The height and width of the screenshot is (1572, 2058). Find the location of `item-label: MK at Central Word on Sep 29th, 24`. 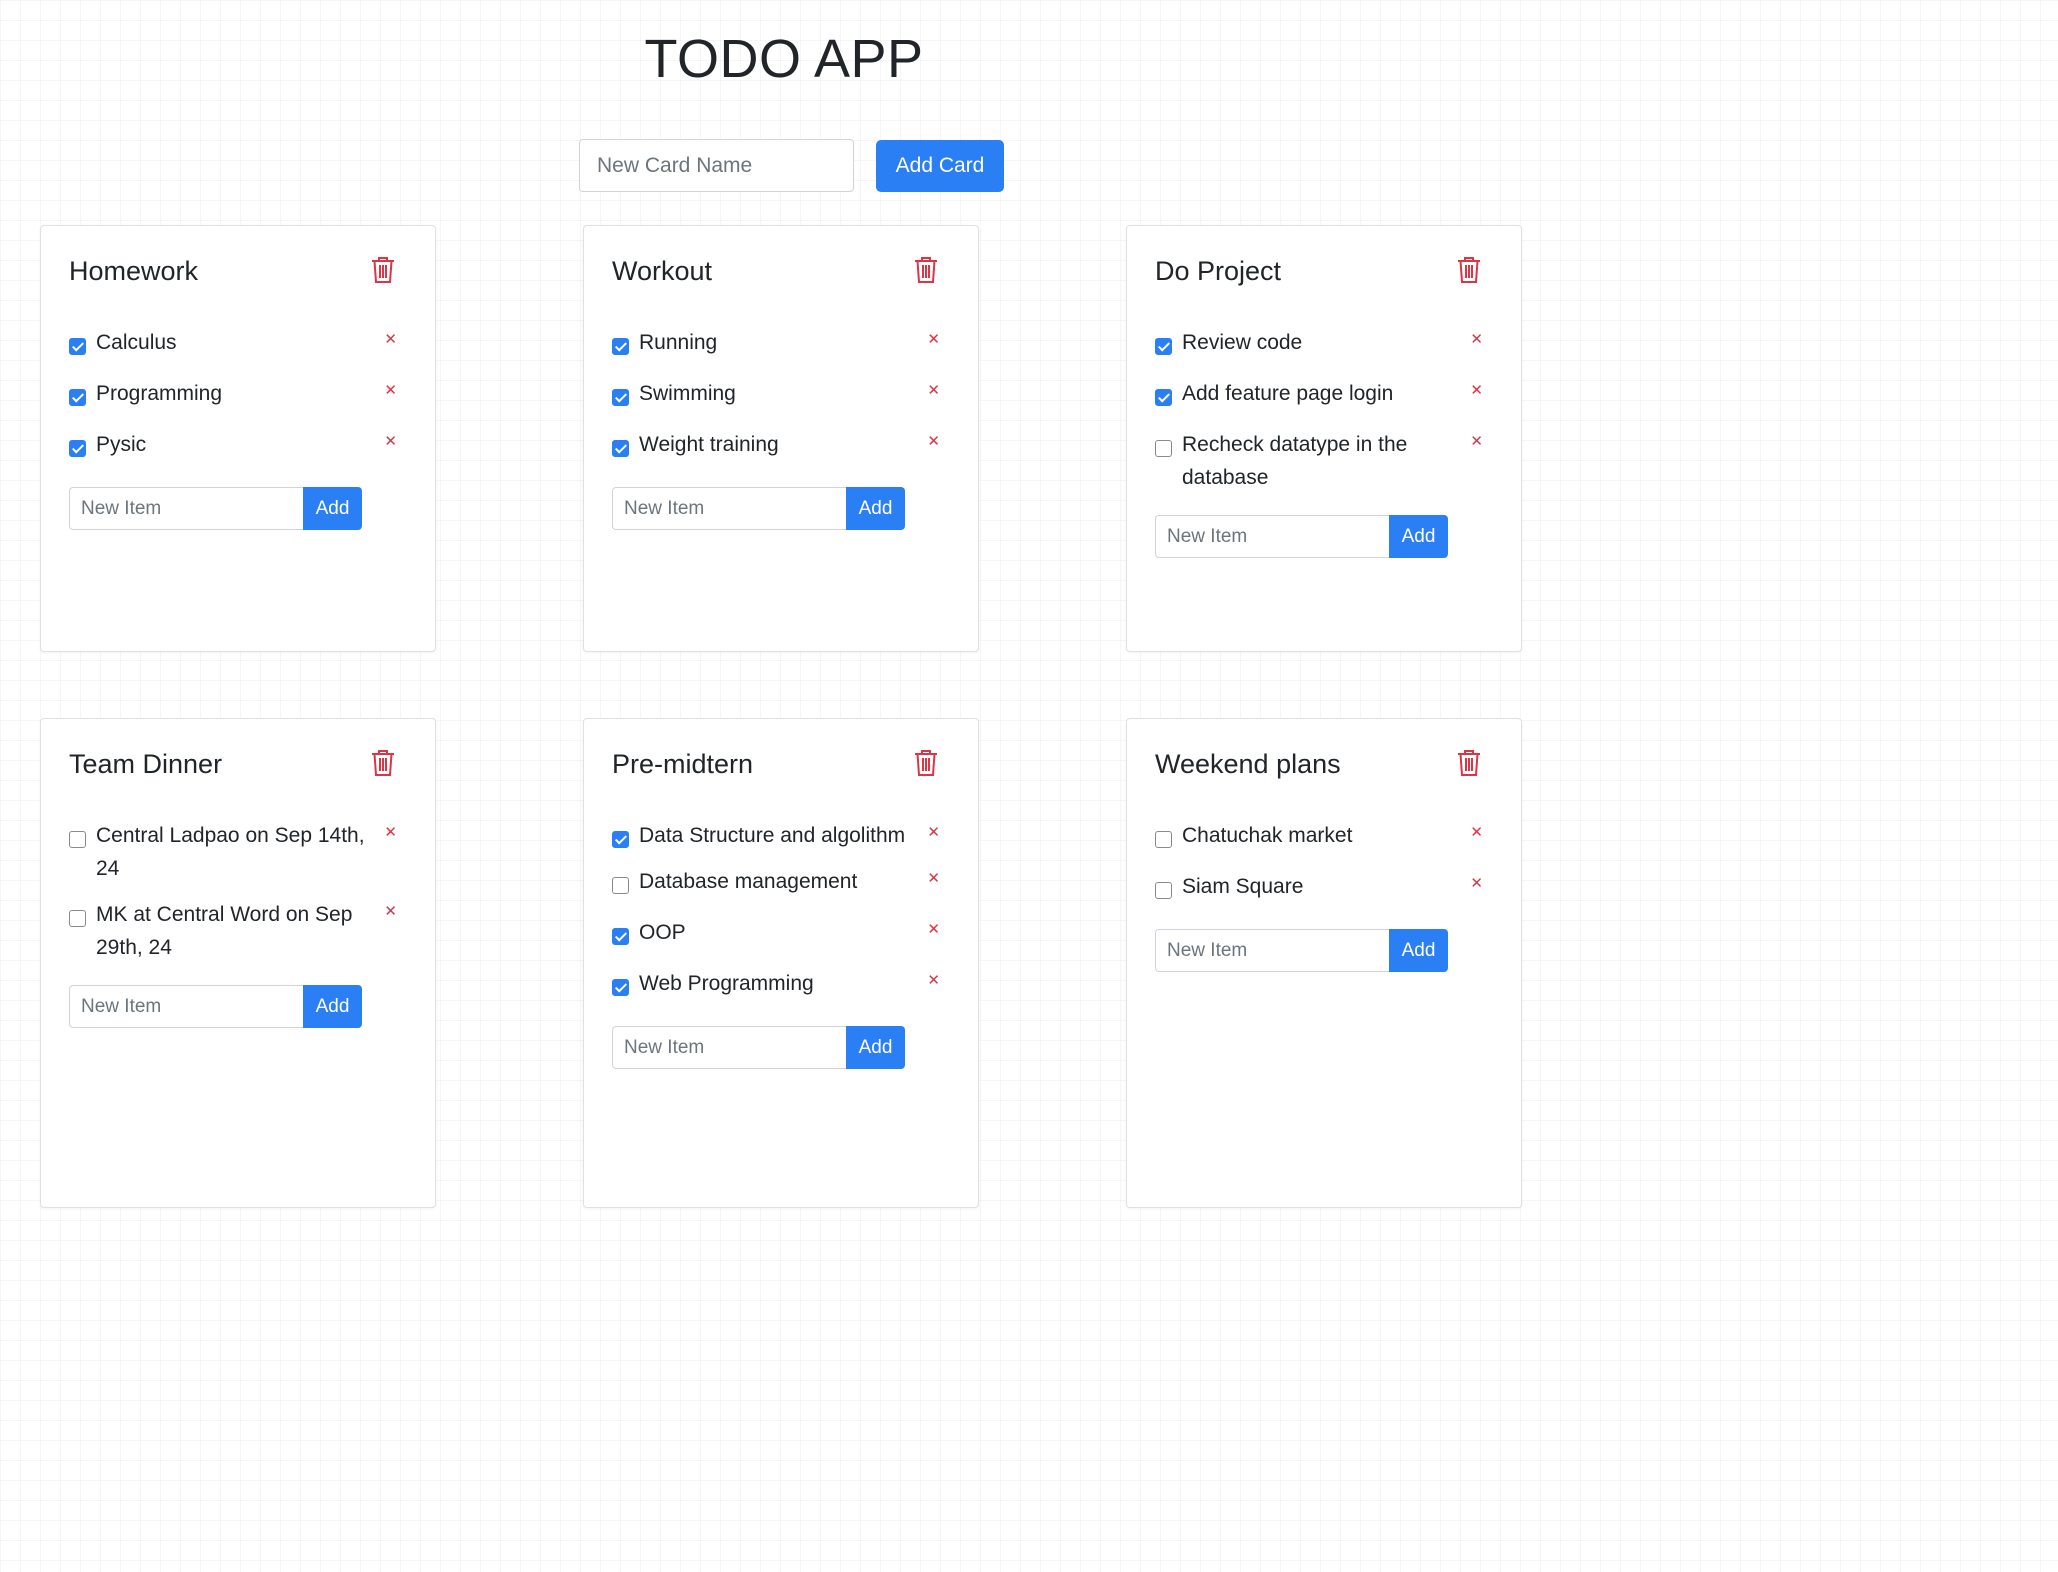

item-label: MK at Central Word on Sep 29th, 24 is located at coordinates (224, 931).